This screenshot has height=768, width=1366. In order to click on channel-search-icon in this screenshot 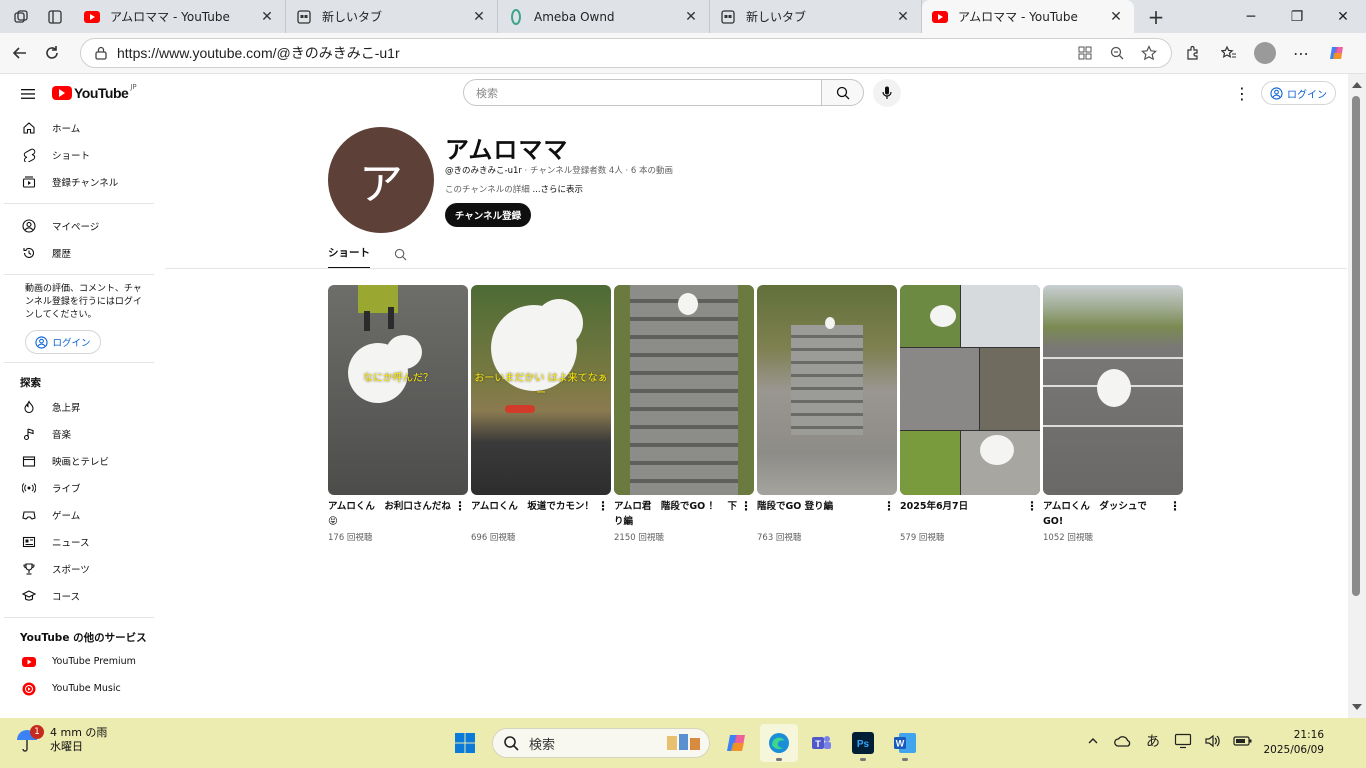, I will do `click(400, 254)`.